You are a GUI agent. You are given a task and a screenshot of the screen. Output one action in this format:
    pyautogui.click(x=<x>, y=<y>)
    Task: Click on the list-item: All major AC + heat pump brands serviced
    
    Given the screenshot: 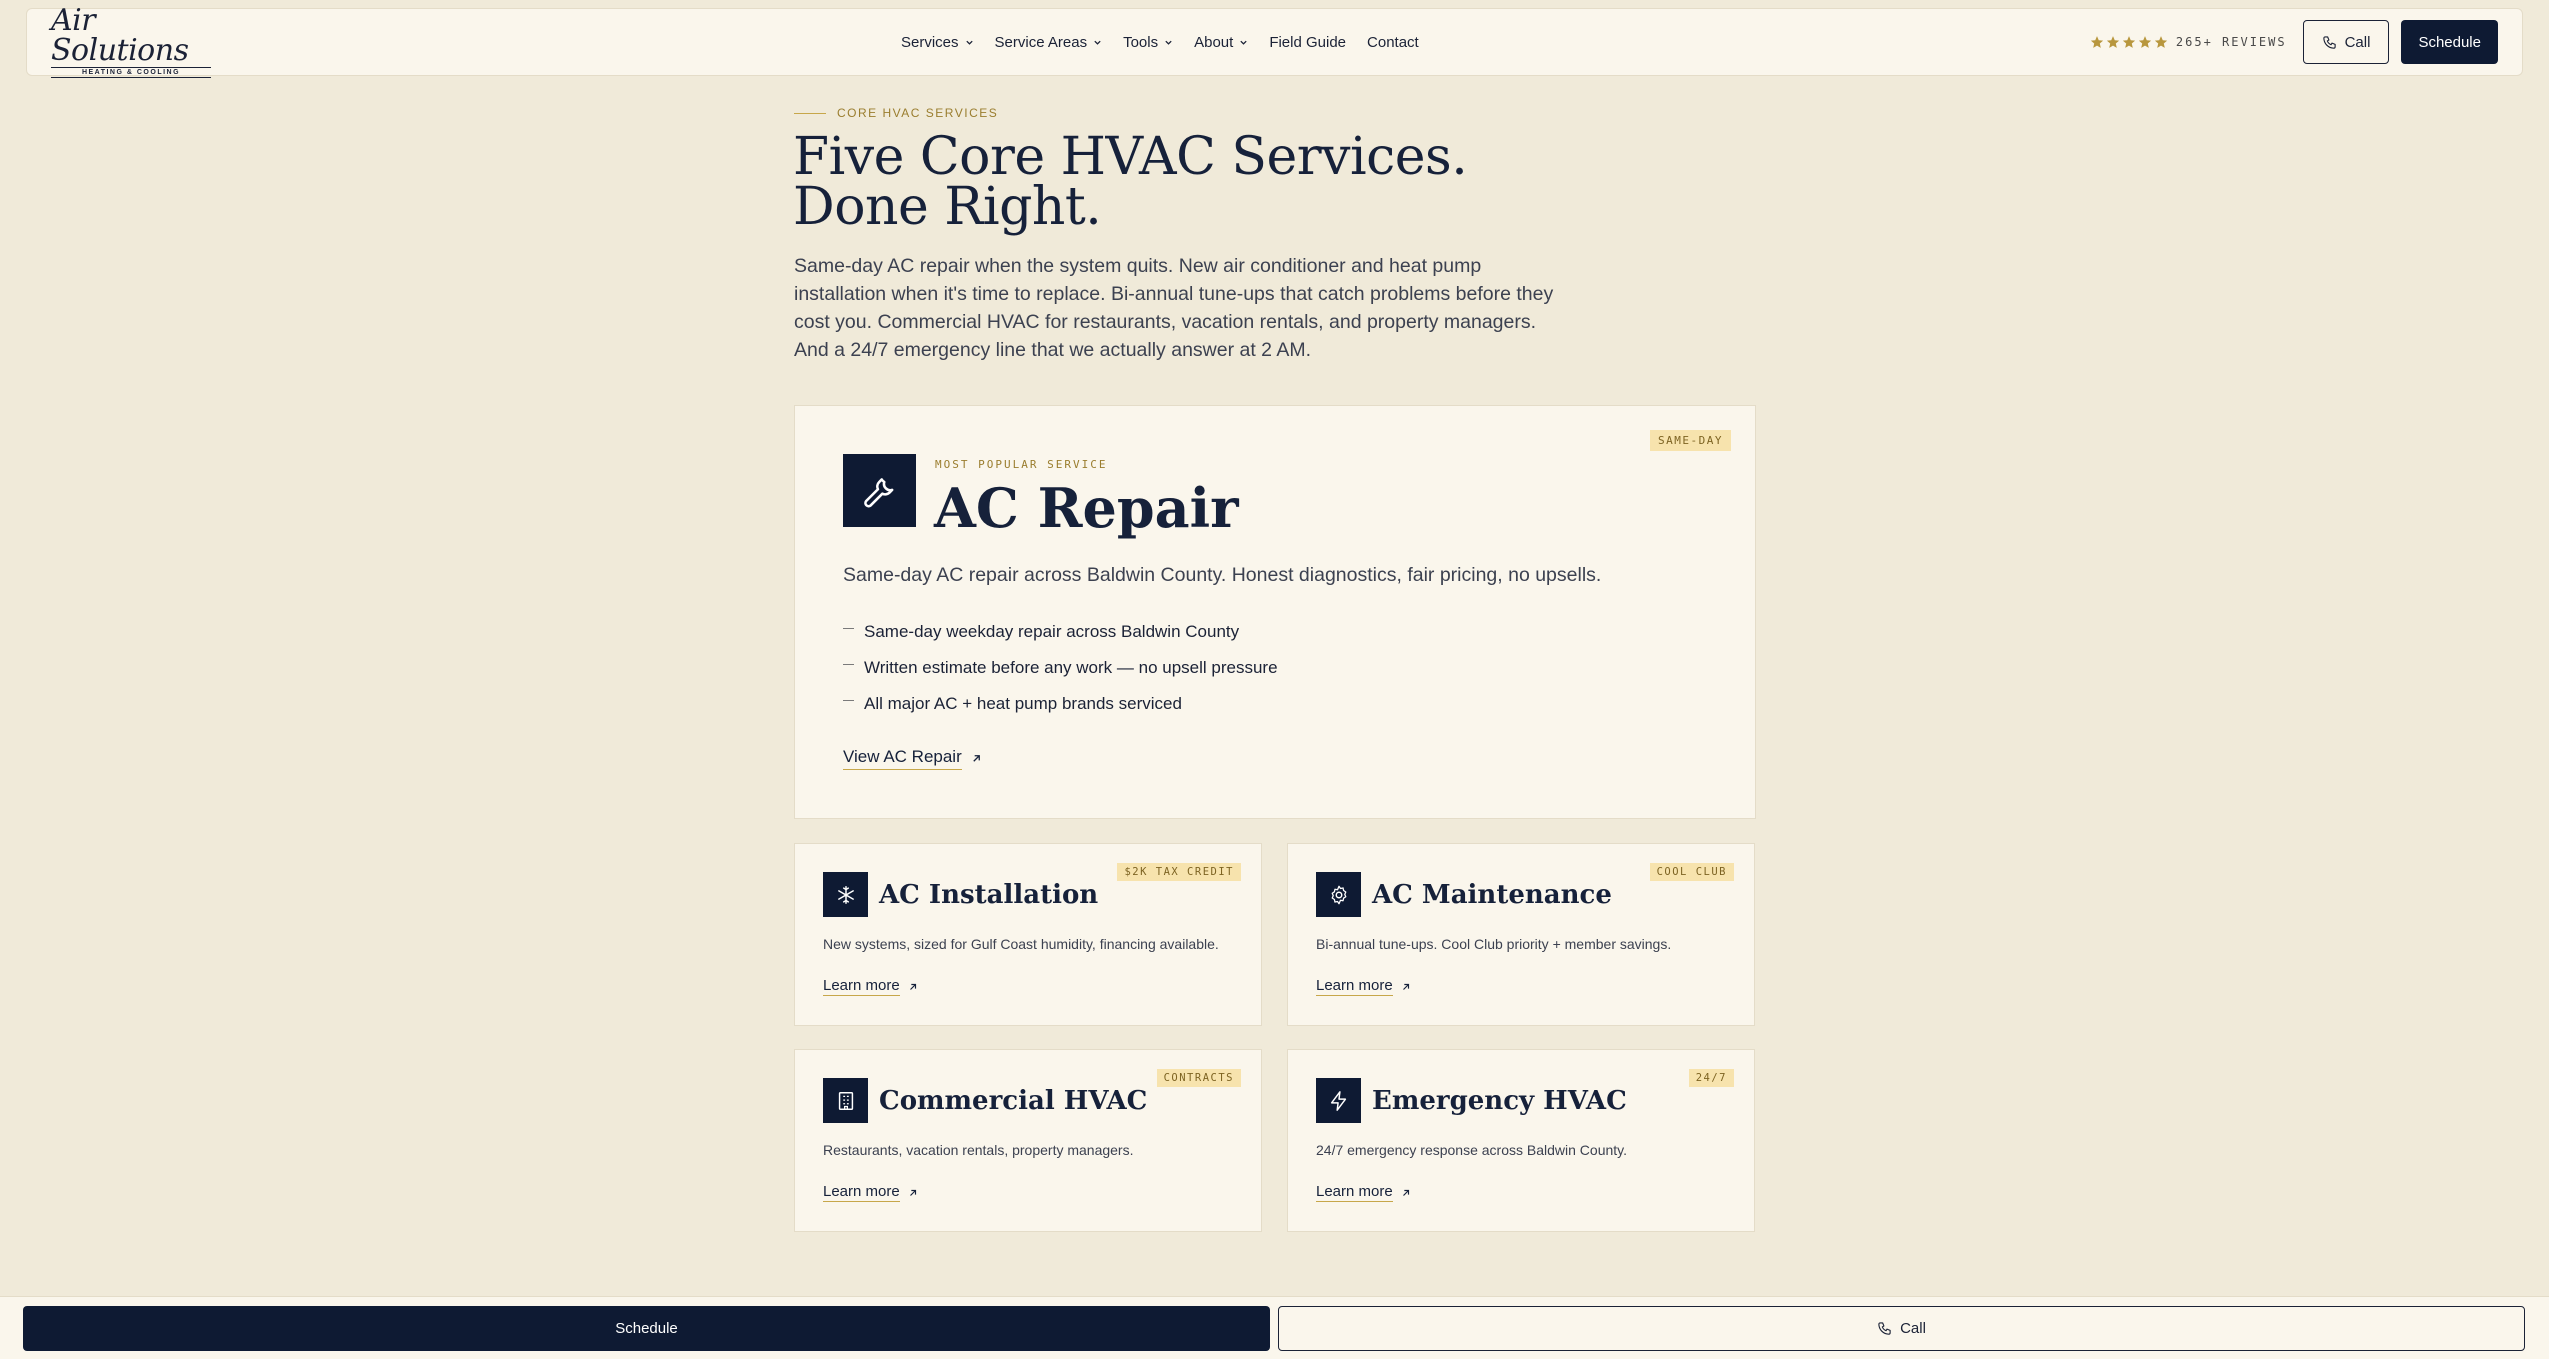 What is the action you would take?
    pyautogui.click(x=1060, y=704)
    